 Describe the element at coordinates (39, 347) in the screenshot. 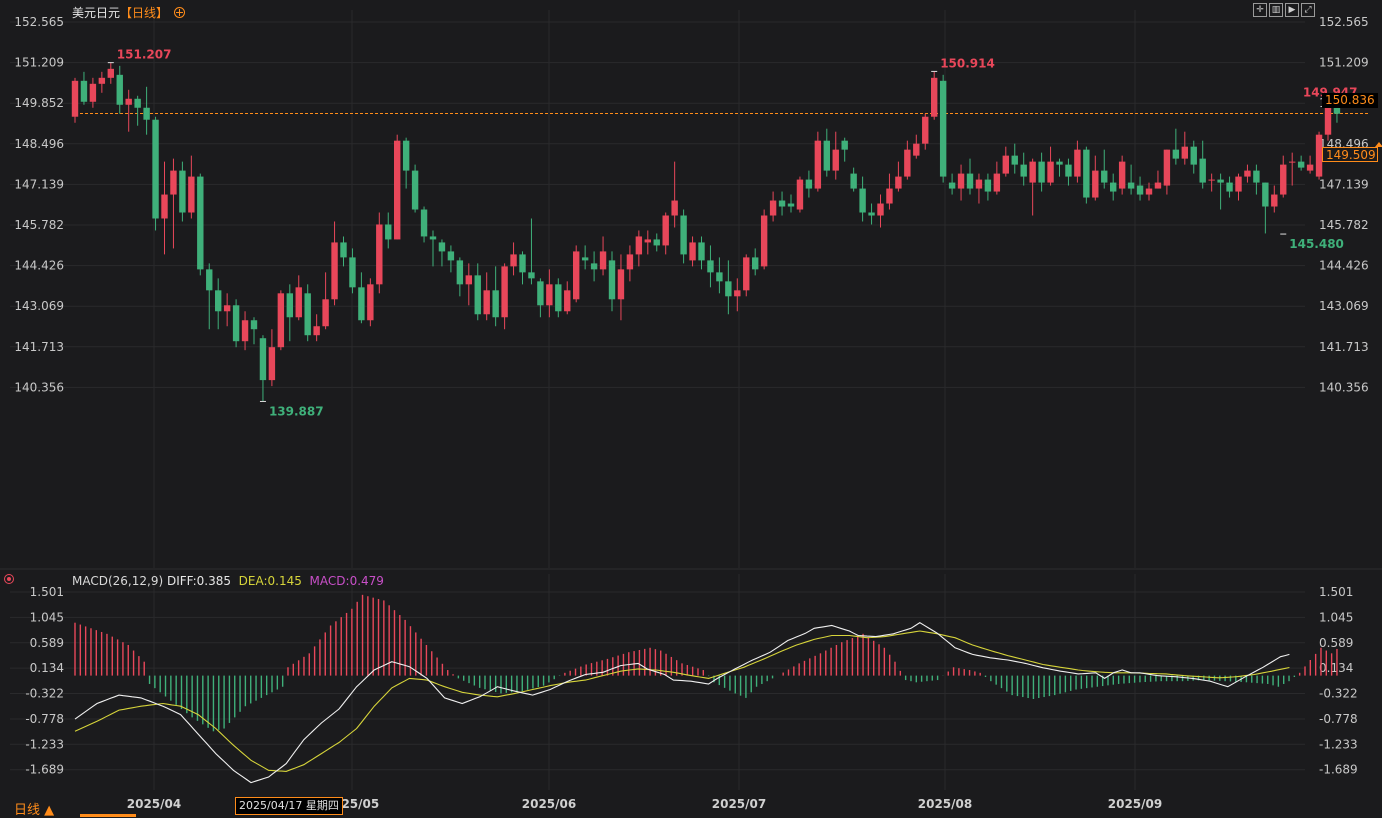

I see `price-axis-tick-left: 141.713` at that location.